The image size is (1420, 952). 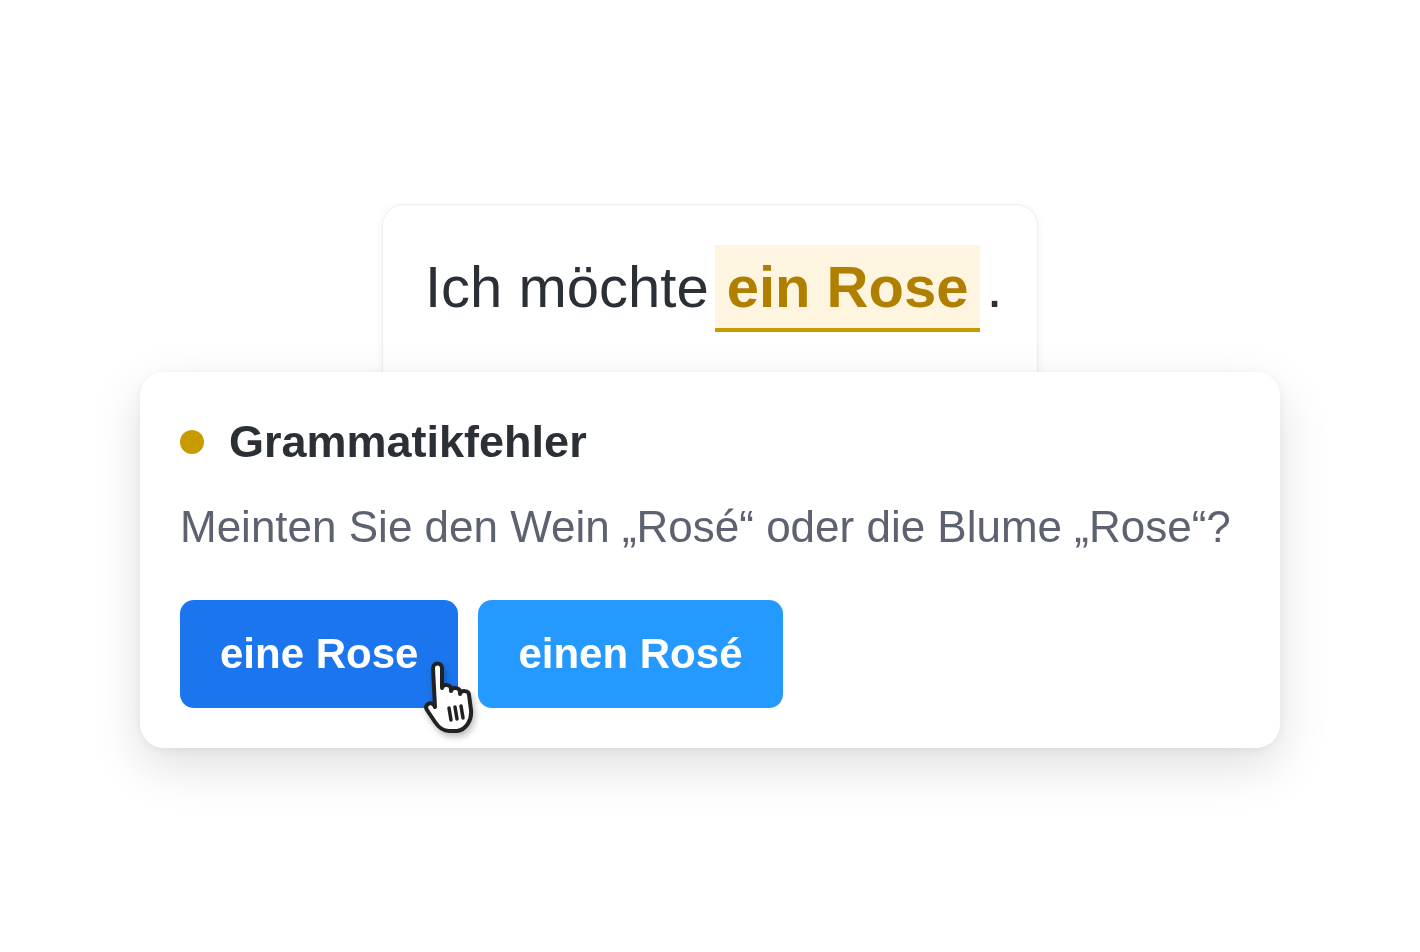 What do you see at coordinates (994, 287) in the screenshot?
I see `sentence-text: .` at bounding box center [994, 287].